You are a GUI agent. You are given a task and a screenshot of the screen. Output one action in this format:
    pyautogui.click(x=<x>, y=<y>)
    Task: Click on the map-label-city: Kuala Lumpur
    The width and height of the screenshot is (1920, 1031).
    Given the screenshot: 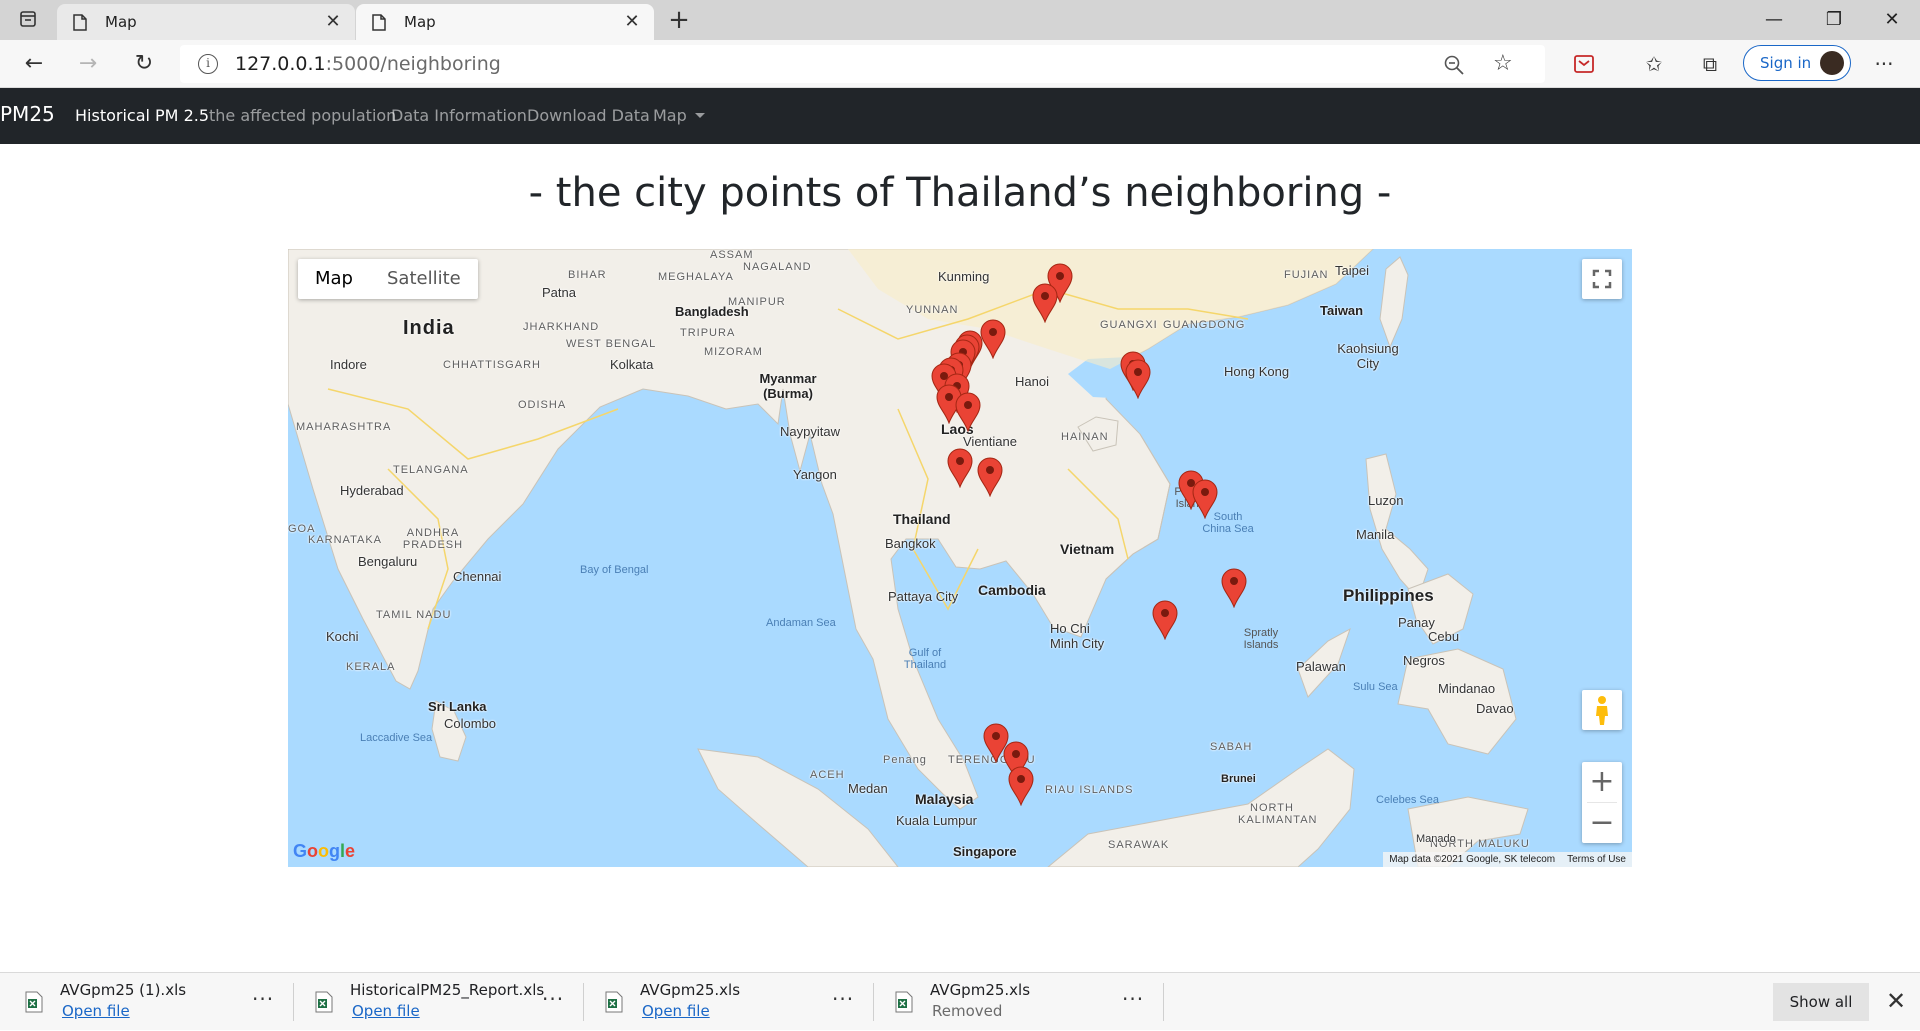 What is the action you would take?
    pyautogui.click(x=936, y=820)
    